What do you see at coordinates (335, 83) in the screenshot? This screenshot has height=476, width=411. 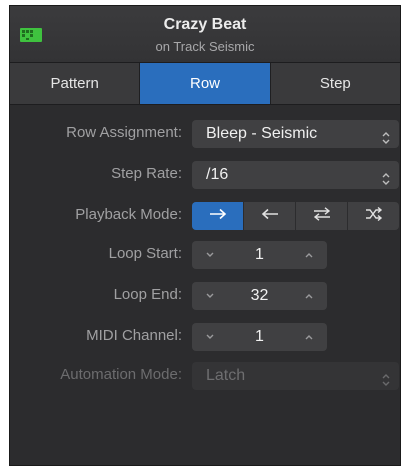 I see `tab-step: Step` at bounding box center [335, 83].